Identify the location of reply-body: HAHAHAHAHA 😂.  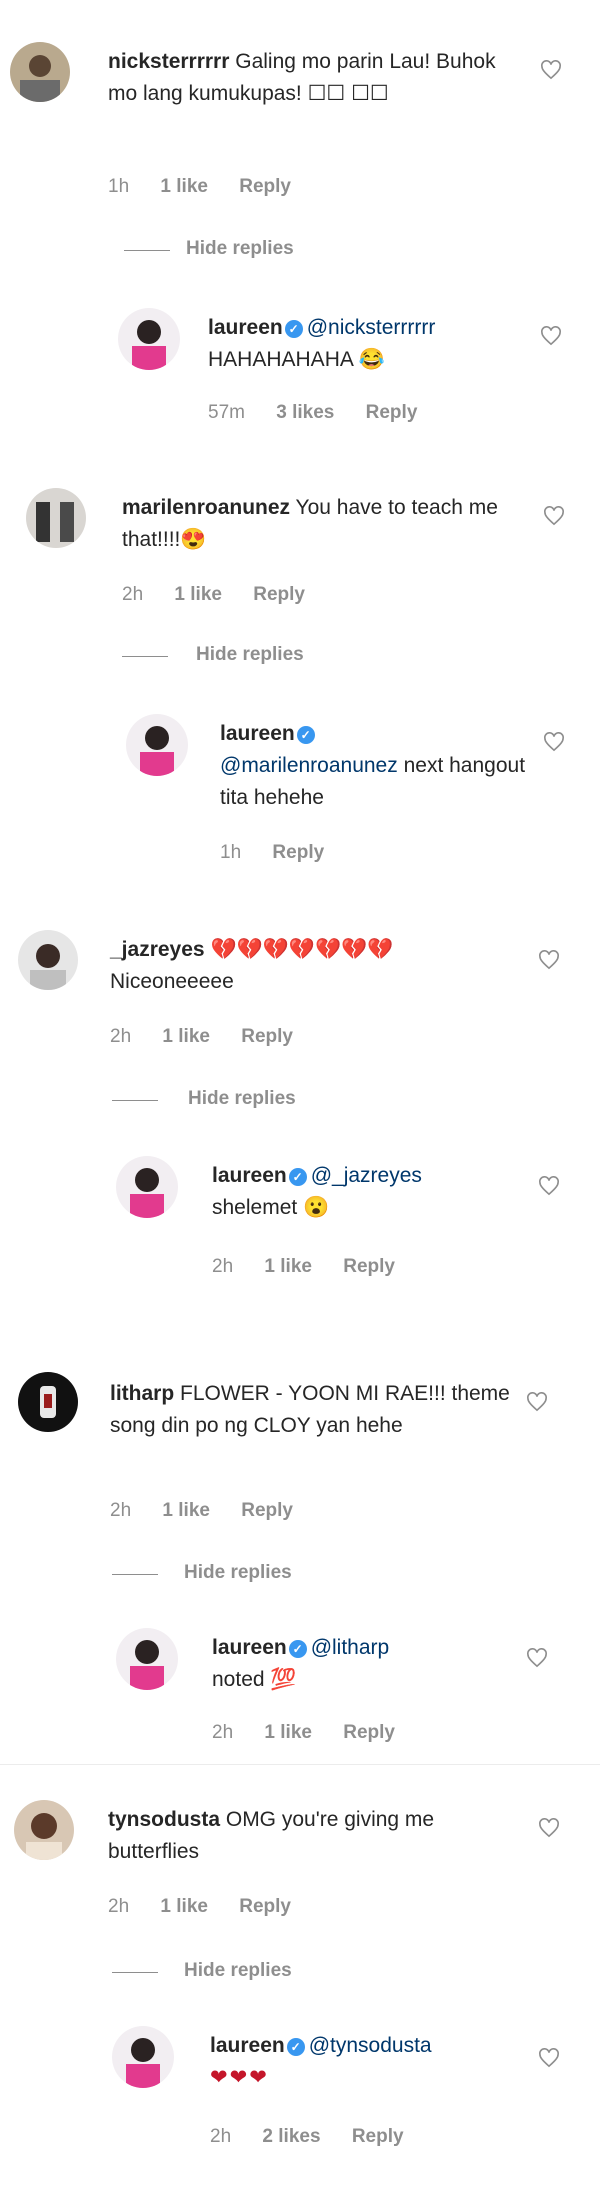
(296, 359).